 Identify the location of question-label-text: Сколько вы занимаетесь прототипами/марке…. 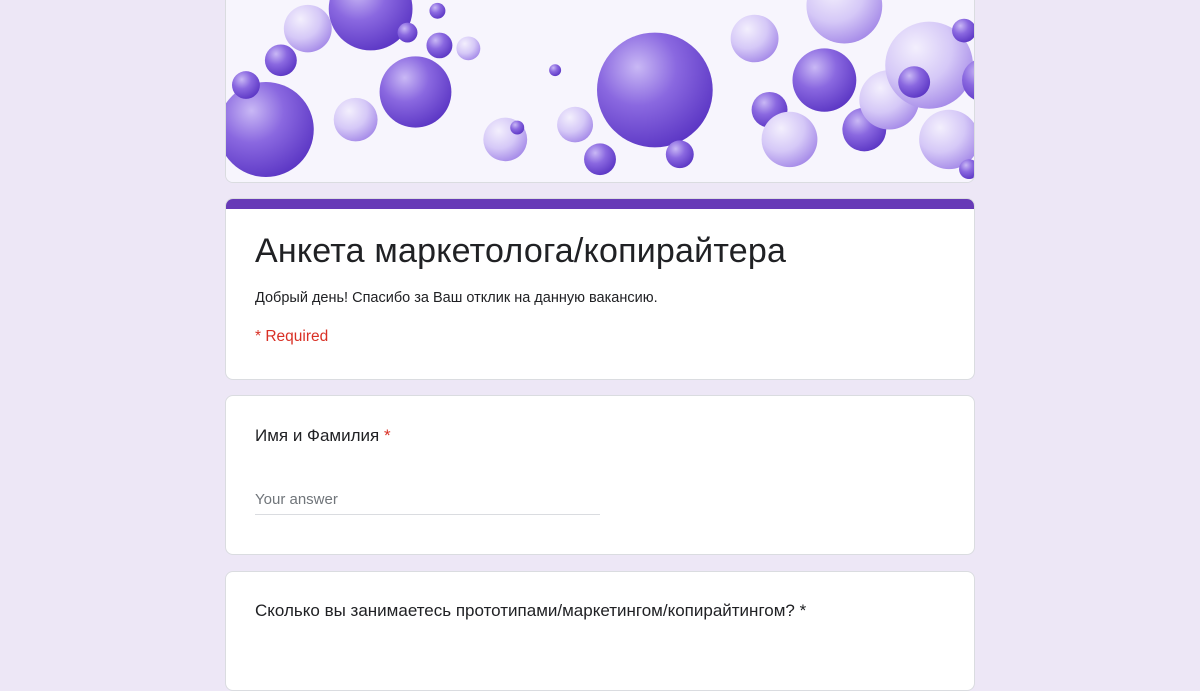
(525, 610).